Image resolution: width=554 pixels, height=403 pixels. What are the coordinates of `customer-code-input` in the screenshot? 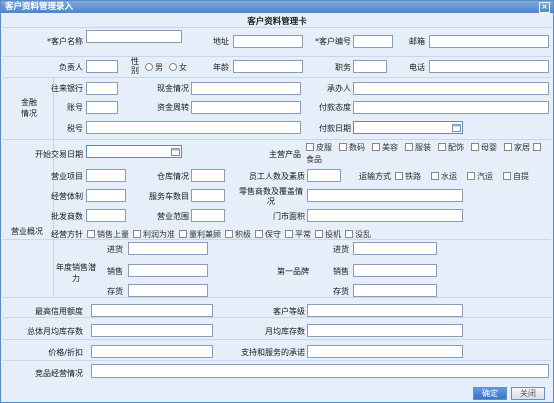 It's located at (373, 41).